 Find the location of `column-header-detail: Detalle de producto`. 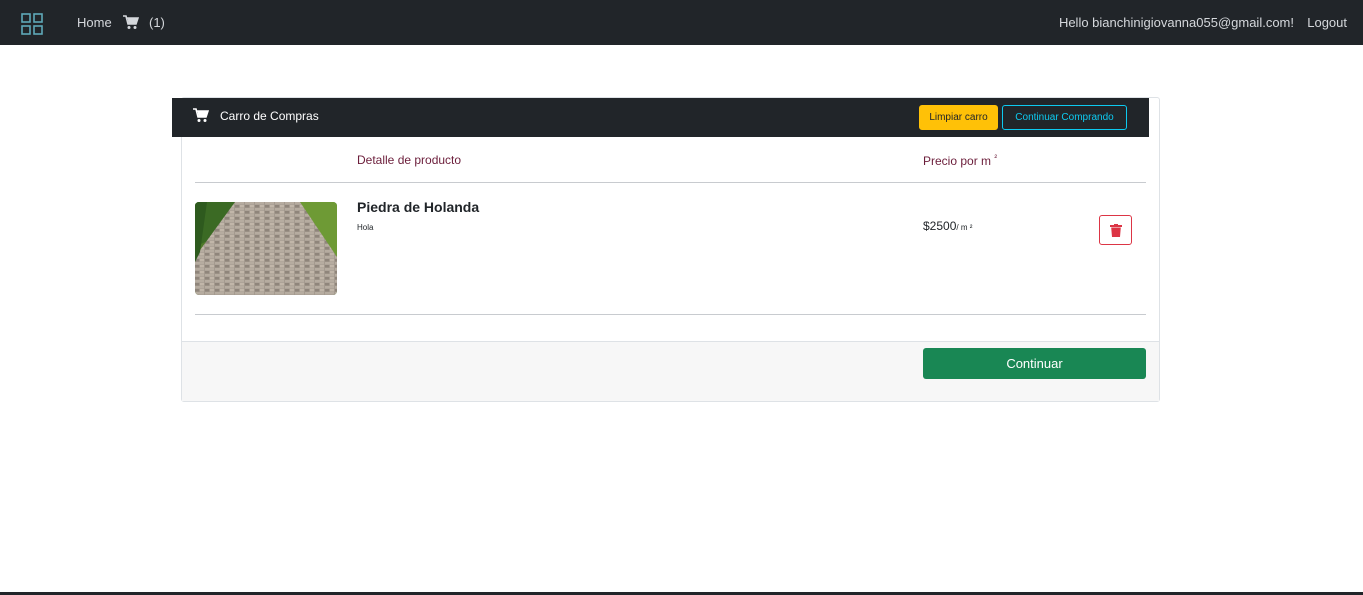

column-header-detail: Detalle de producto is located at coordinates (409, 160).